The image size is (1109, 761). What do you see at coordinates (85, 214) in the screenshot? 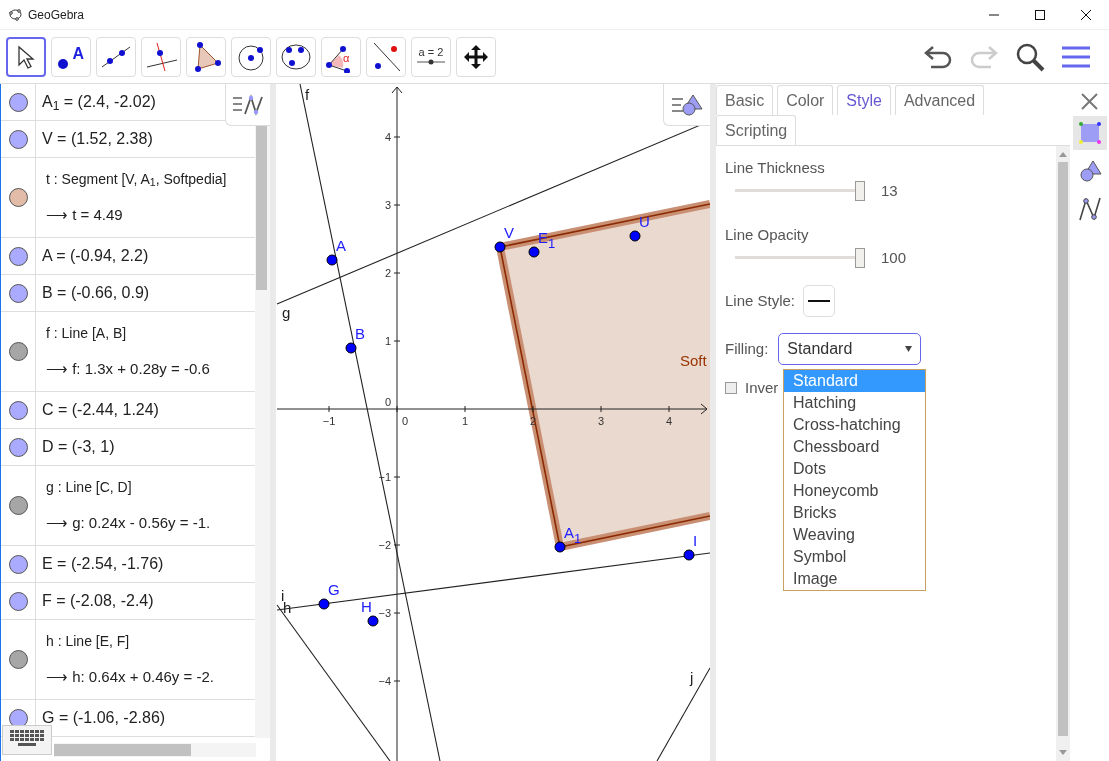
I see `algebra-value: ⟶ t = 4.49` at bounding box center [85, 214].